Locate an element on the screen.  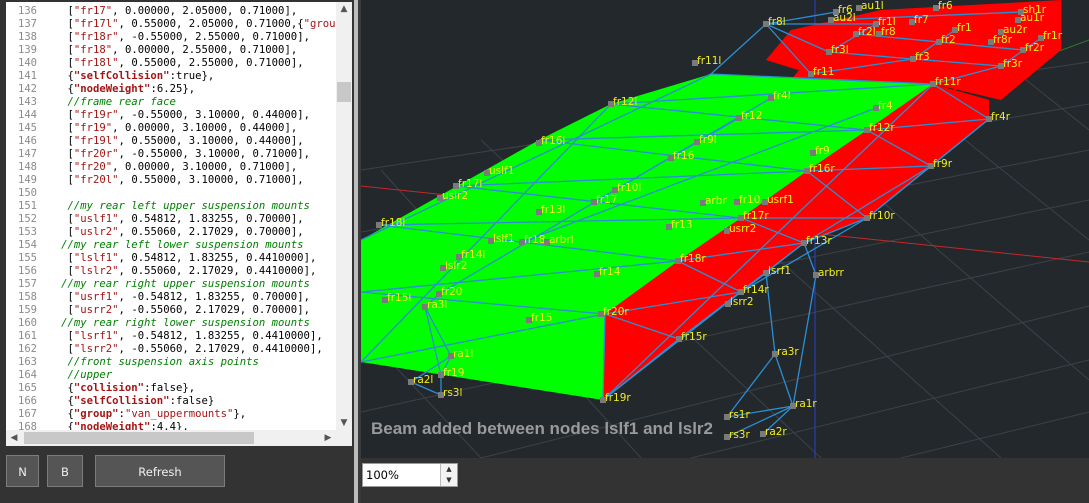
code-line: ["fr20r", -0.55000, 3.10000, 0.71000], is located at coordinates (176, 154).